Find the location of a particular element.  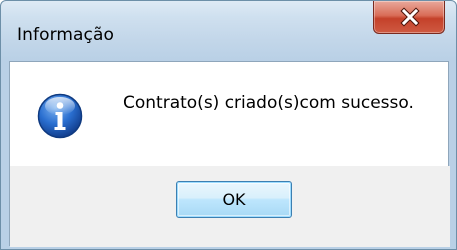

ok-button: OK is located at coordinates (234, 199).